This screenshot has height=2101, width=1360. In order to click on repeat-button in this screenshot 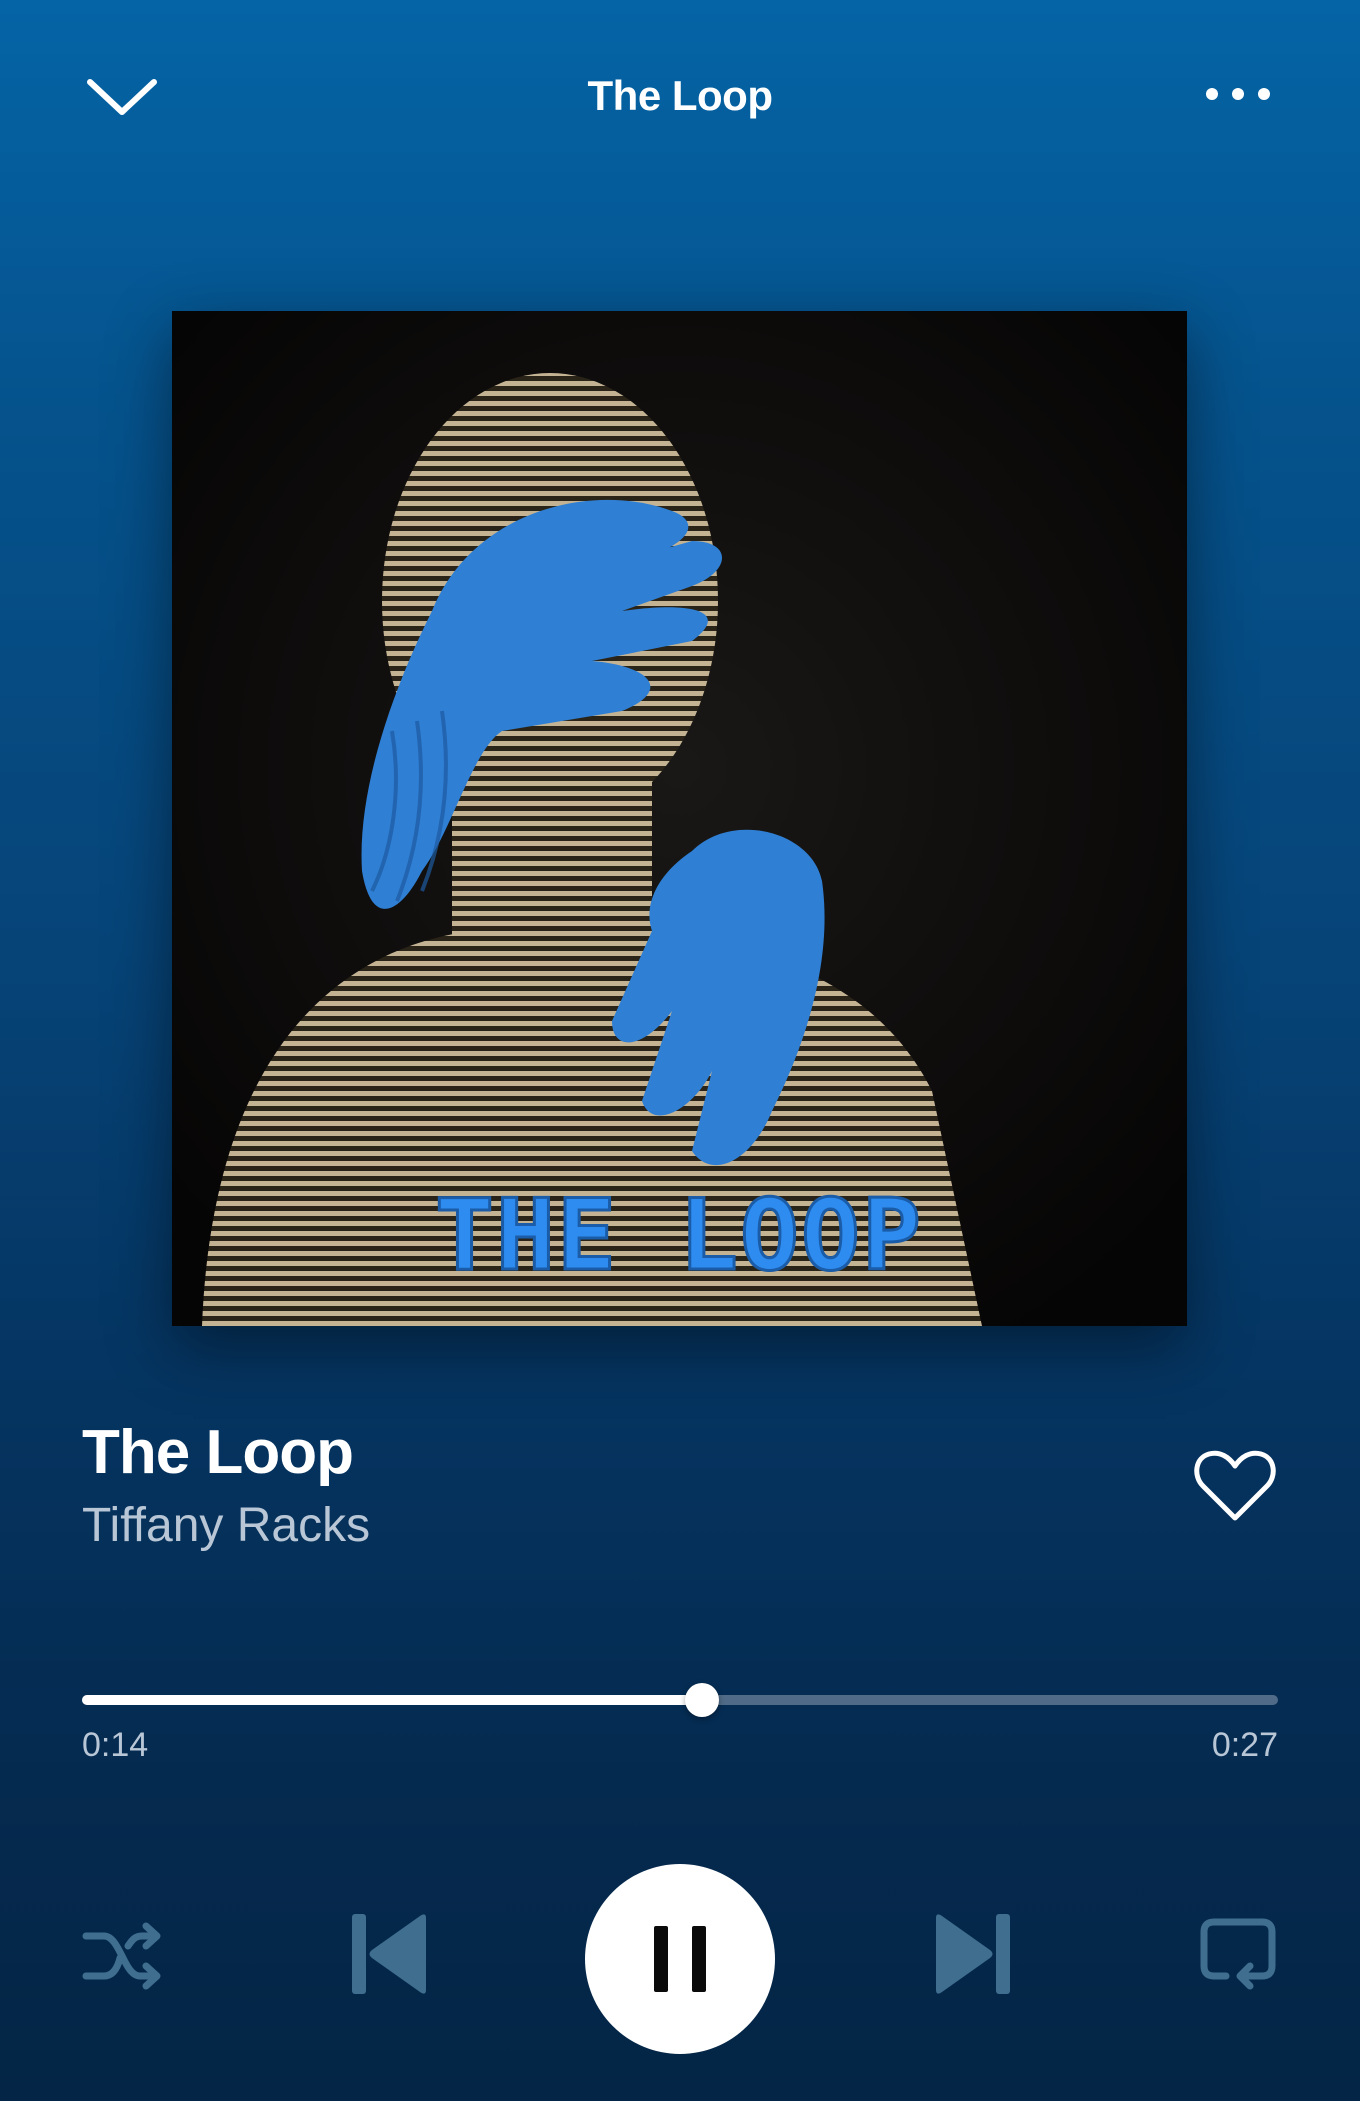, I will do `click(1238, 1956)`.